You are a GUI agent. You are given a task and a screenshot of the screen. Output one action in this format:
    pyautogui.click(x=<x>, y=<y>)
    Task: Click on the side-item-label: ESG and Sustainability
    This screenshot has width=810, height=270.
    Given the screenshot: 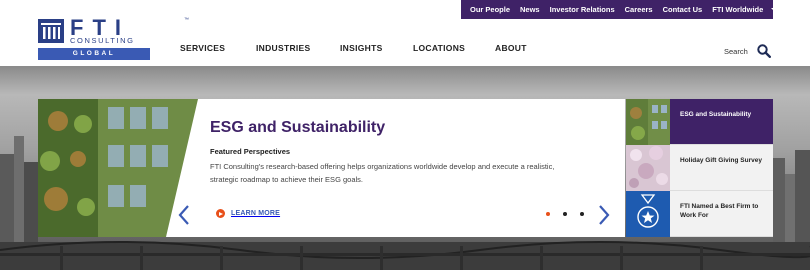 What is the action you would take?
    pyautogui.click(x=716, y=114)
    